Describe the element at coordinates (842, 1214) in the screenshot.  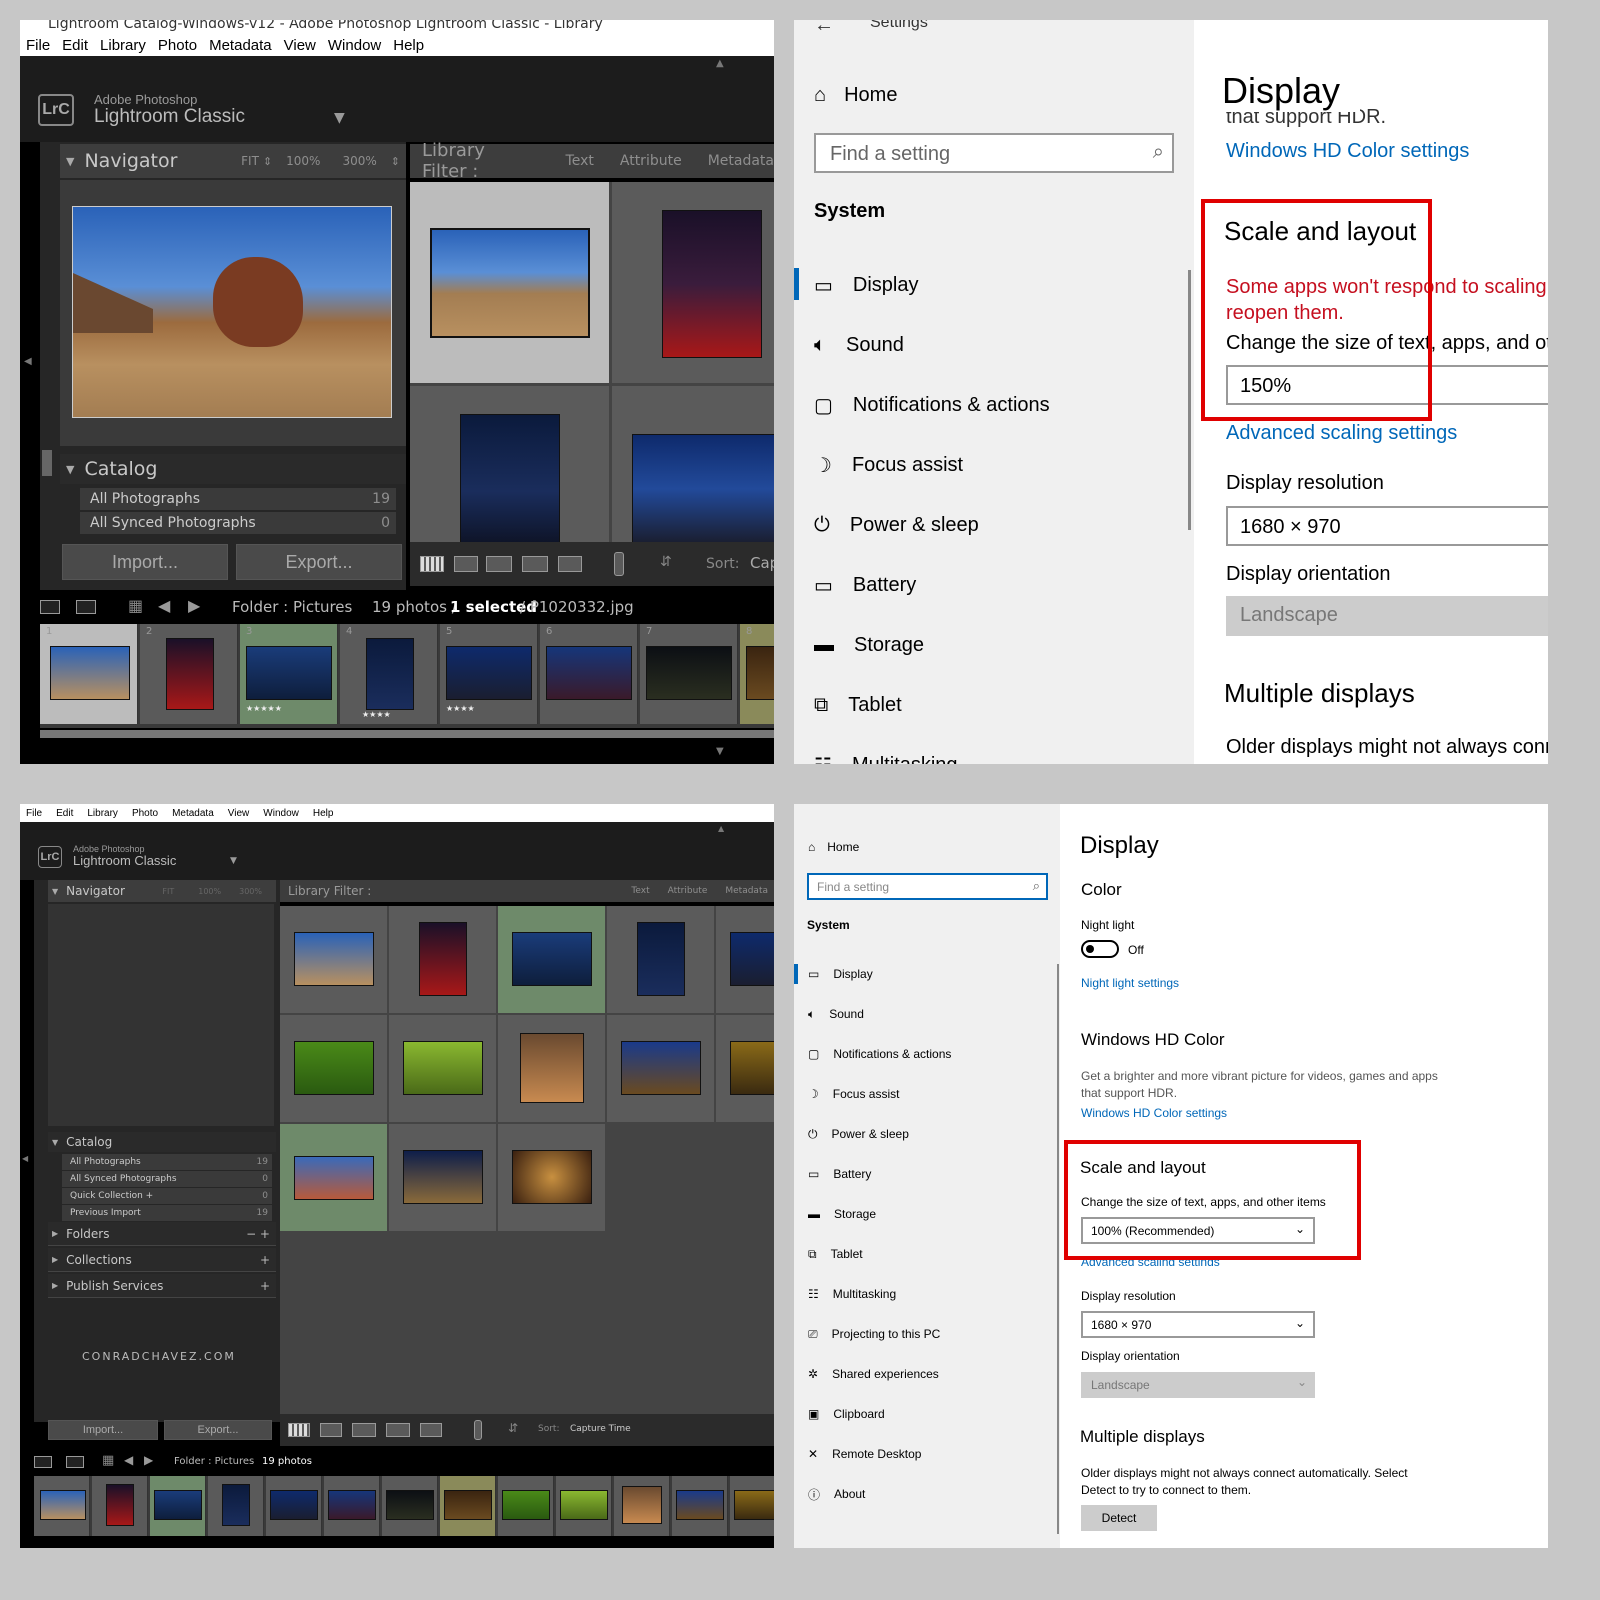
I see `nav-storage: ▬ Storage` at that location.